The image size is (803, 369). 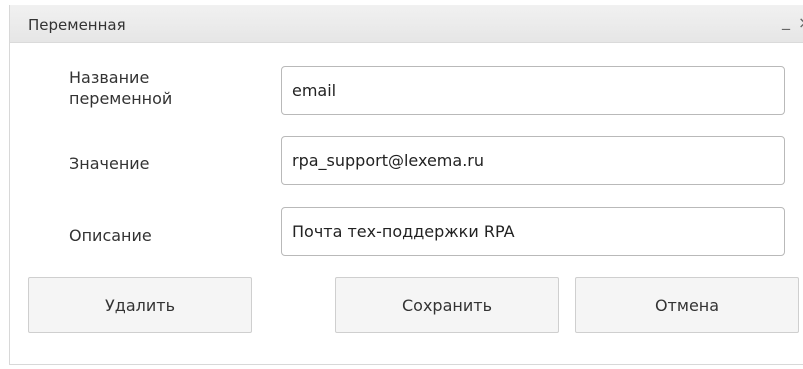 What do you see at coordinates (533, 160) in the screenshot?
I see `variable-value-input` at bounding box center [533, 160].